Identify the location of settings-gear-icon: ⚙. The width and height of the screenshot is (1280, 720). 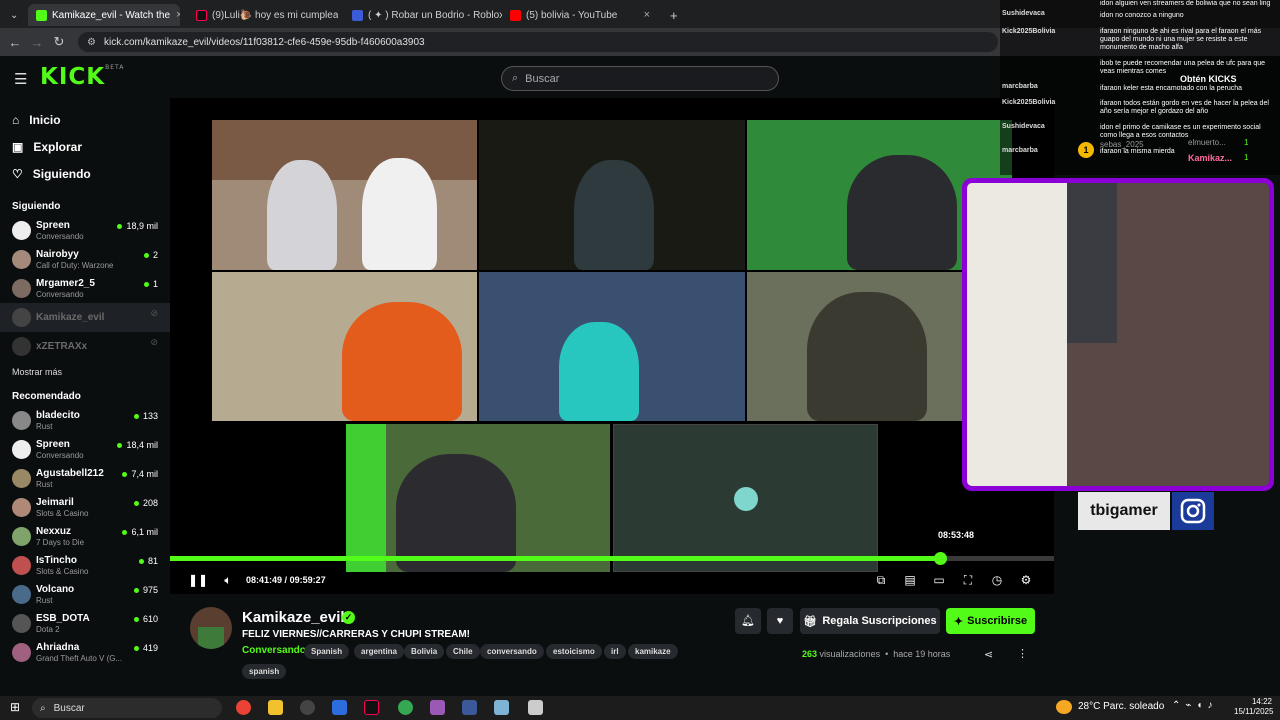
(1026, 580).